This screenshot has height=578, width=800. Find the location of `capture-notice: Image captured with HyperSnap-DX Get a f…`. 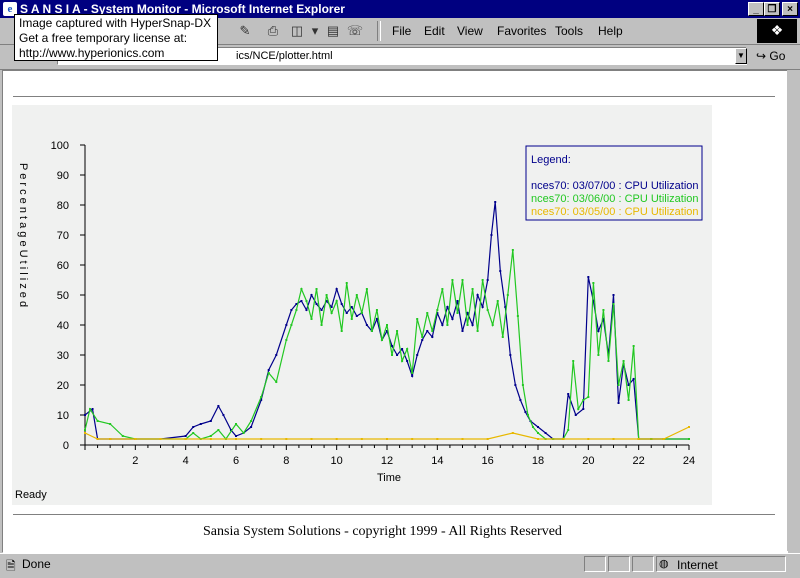

capture-notice: Image captured with HyperSnap-DX Get a f… is located at coordinates (116, 37).